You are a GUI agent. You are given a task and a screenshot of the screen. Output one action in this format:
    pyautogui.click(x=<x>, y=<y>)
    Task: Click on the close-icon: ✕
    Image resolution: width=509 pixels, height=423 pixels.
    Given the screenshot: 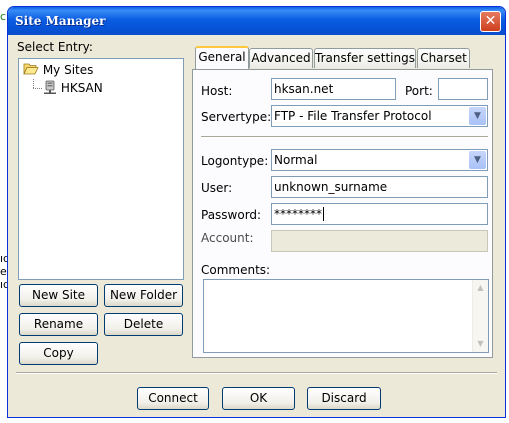 What is the action you would take?
    pyautogui.click(x=490, y=21)
    